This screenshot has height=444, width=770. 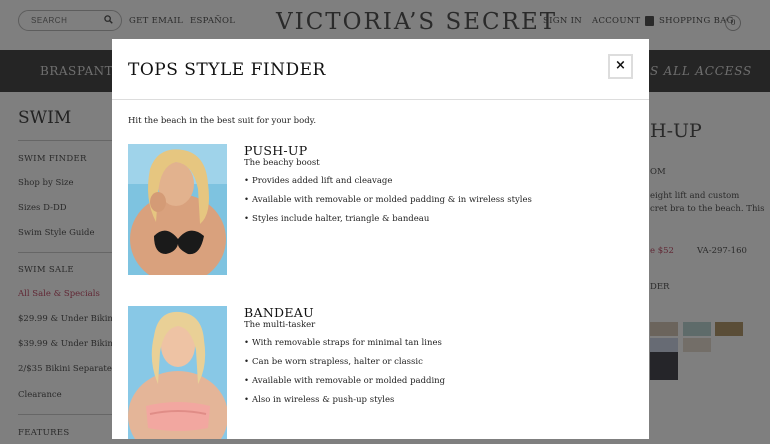 What do you see at coordinates (380, 99) in the screenshot?
I see `divider` at bounding box center [380, 99].